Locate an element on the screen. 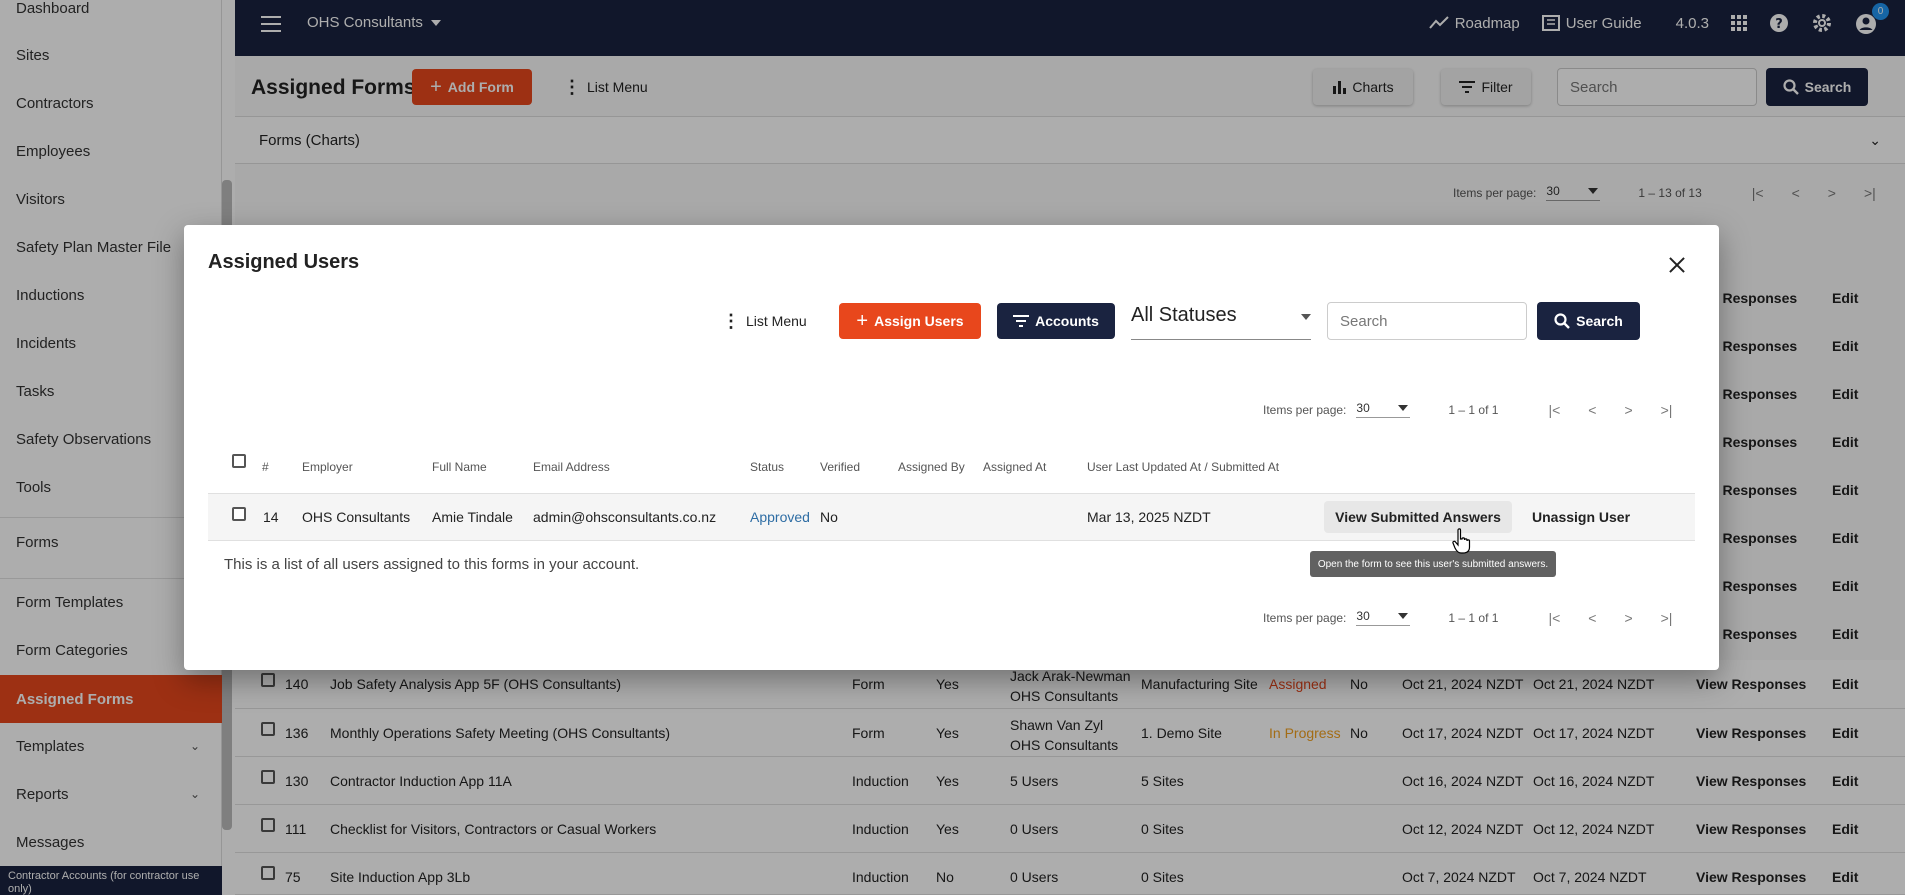 The width and height of the screenshot is (1905, 895). column-header: Assigned By is located at coordinates (931, 467).